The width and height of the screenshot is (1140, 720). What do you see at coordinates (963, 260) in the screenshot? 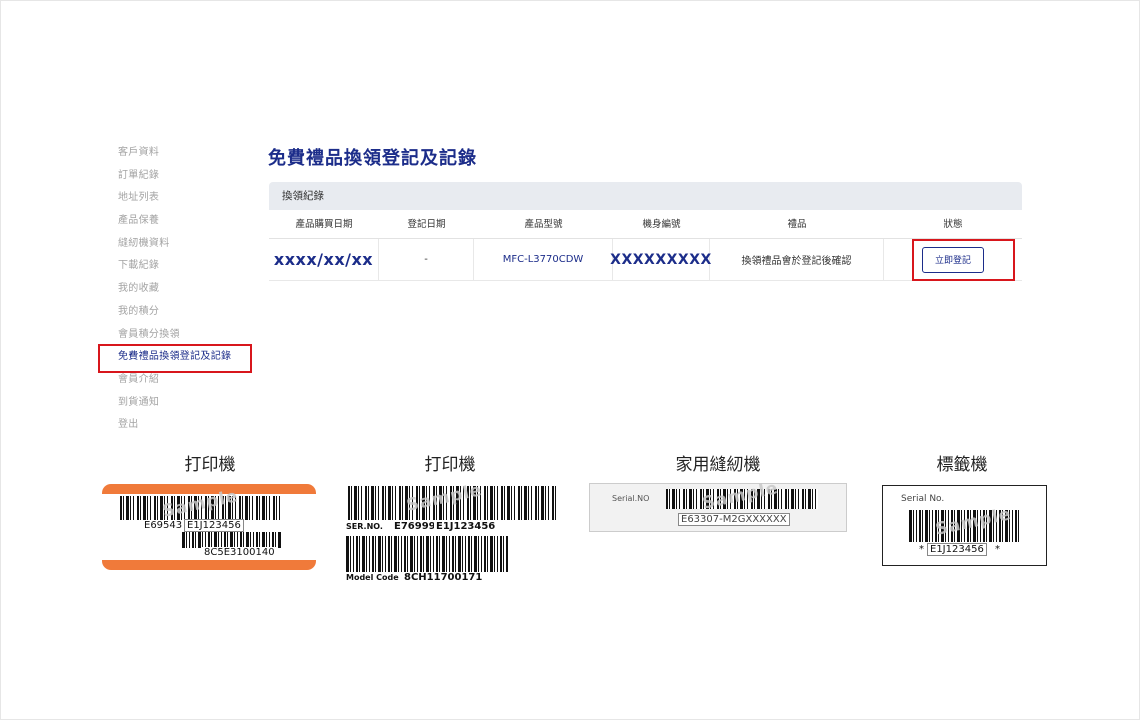
I see `status-highlight-box` at bounding box center [963, 260].